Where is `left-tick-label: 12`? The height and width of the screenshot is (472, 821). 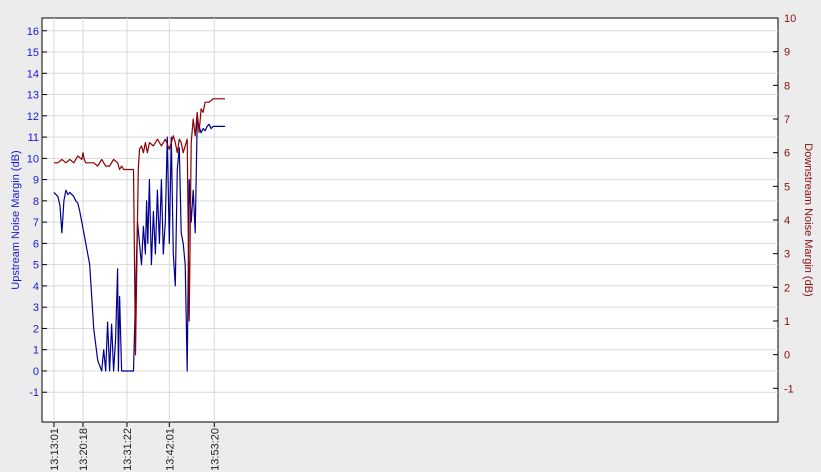
left-tick-label: 12 is located at coordinates (33, 117).